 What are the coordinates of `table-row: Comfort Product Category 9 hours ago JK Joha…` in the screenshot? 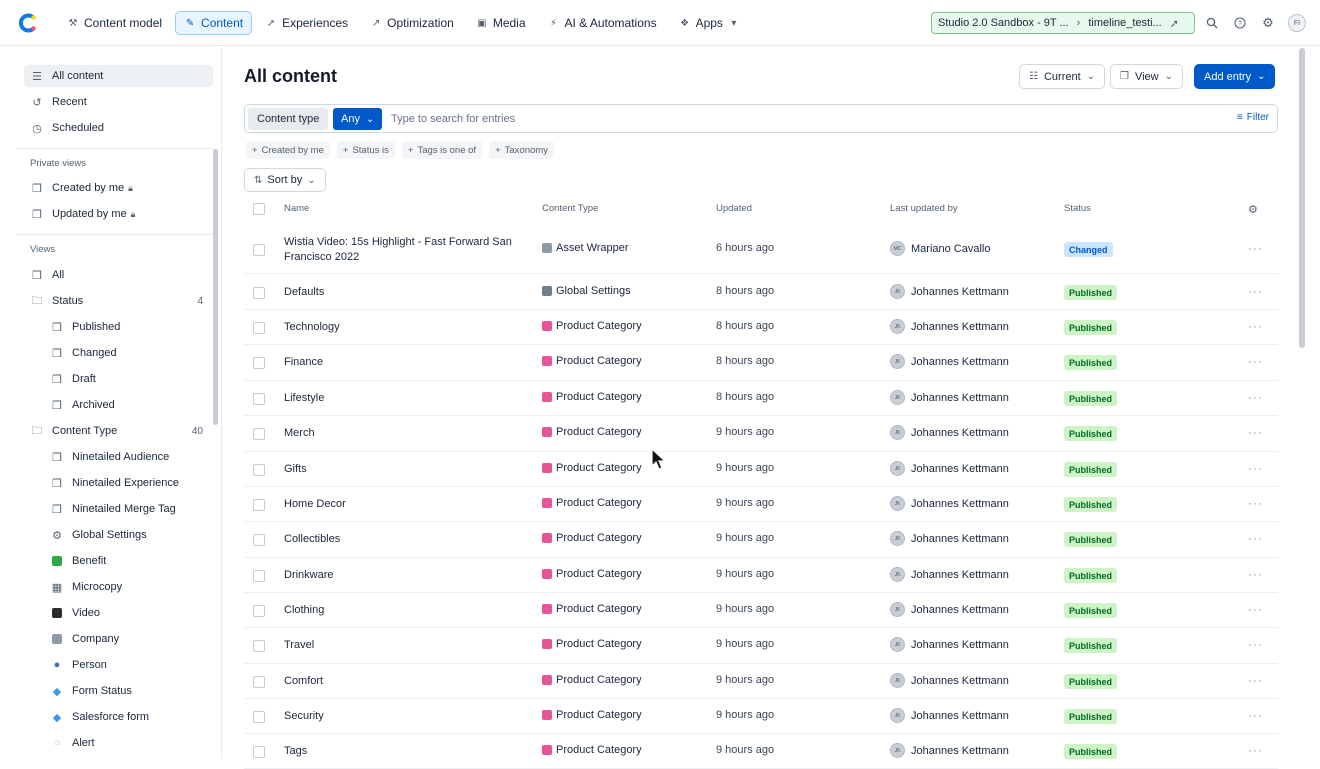 It's located at (761, 681).